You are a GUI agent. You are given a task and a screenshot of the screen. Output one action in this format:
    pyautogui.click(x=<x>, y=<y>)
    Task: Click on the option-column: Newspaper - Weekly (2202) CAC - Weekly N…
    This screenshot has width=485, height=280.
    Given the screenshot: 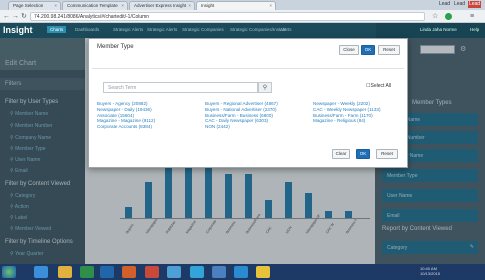 What is the action you would take?
    pyautogui.click(x=346, y=112)
    